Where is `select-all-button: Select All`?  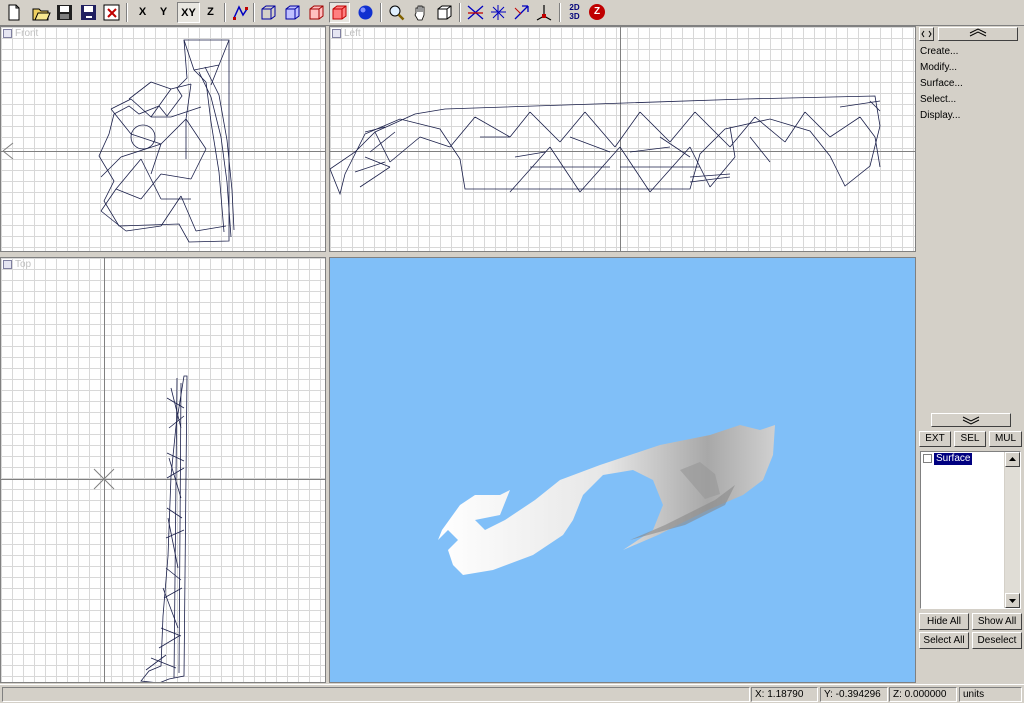 select-all-button: Select All is located at coordinates (944, 640).